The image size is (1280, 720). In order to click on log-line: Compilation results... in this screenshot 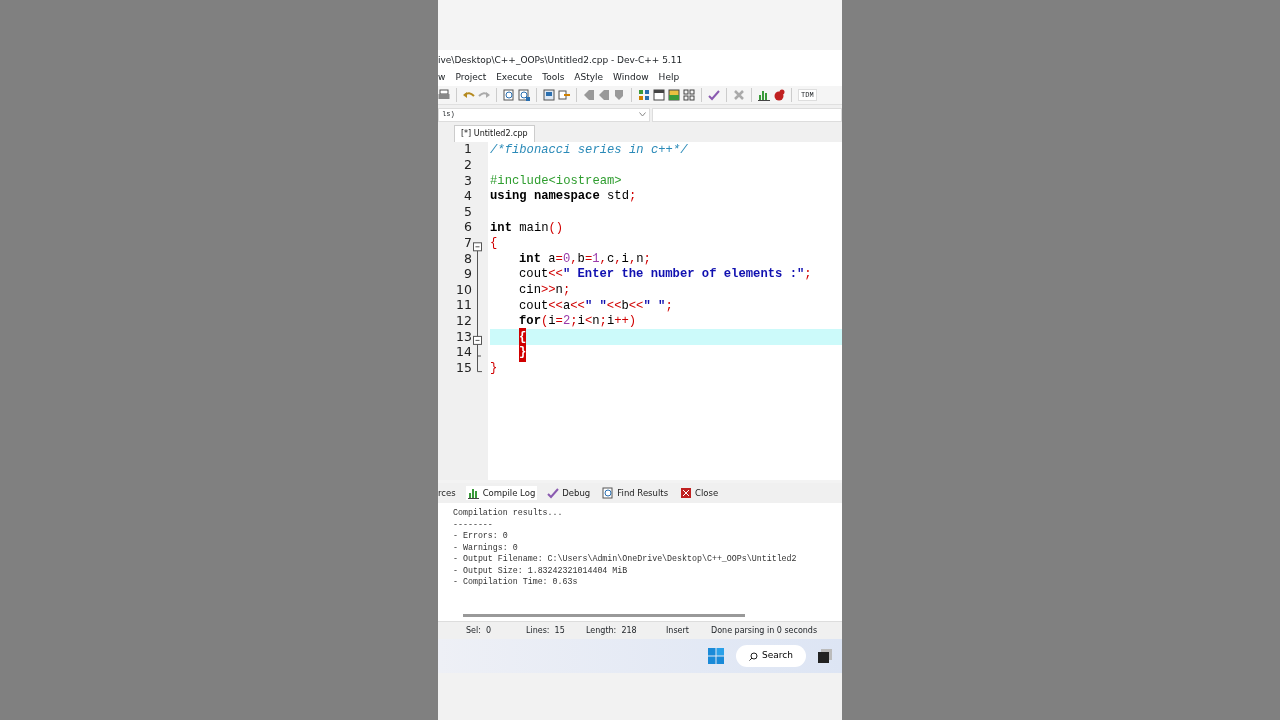, I will do `click(508, 513)`.